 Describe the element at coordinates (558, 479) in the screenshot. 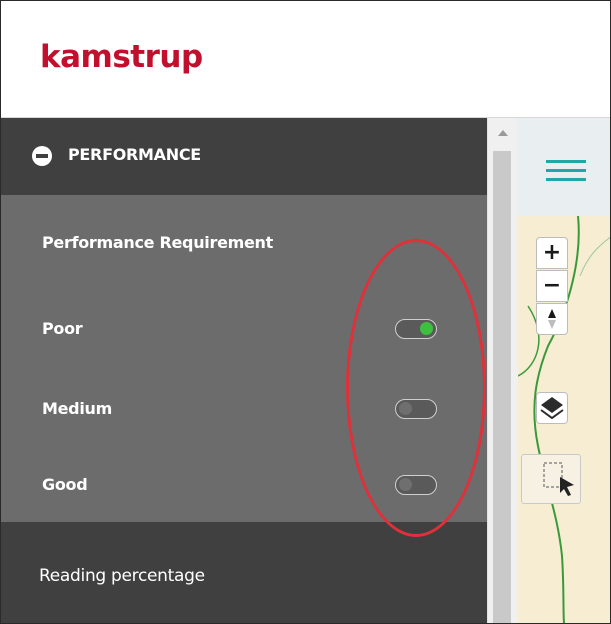

I see `box-select-cursor-icon` at that location.